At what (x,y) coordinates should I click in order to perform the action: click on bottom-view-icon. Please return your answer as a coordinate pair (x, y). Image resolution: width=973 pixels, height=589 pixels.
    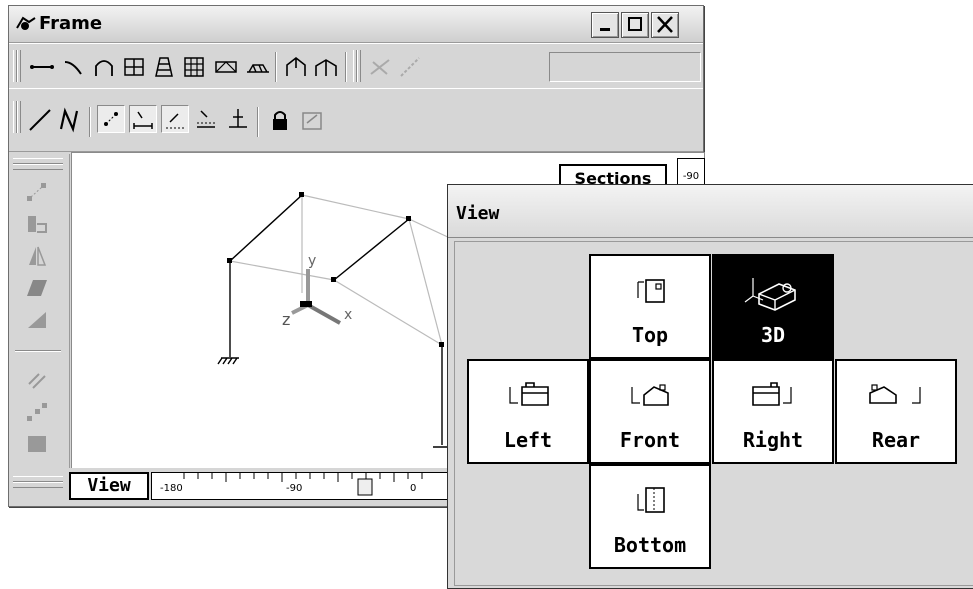
    Looking at the image, I should click on (651, 500).